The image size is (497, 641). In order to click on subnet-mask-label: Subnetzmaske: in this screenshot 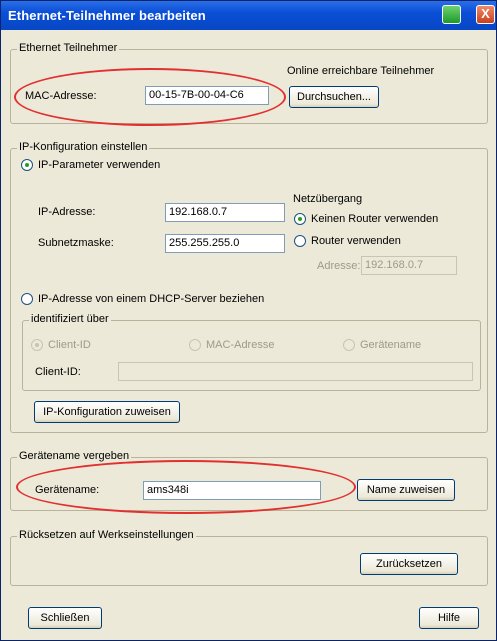, I will do `click(76, 243)`.